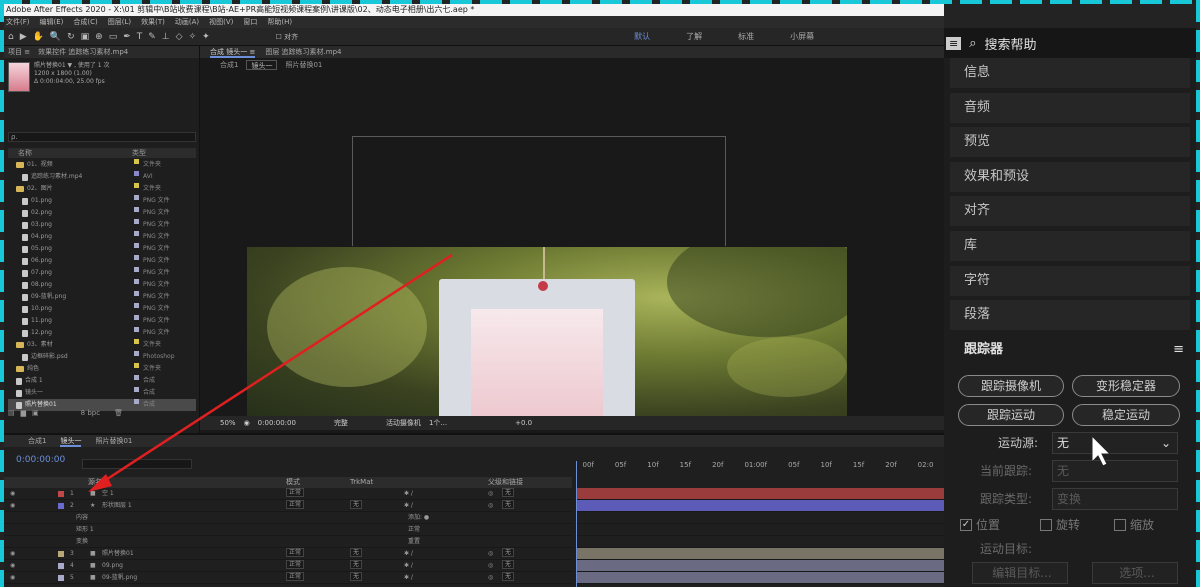 Image resolution: width=1200 pixels, height=587 pixels. What do you see at coordinates (1198, 293) in the screenshot?
I see `right-border` at bounding box center [1198, 293].